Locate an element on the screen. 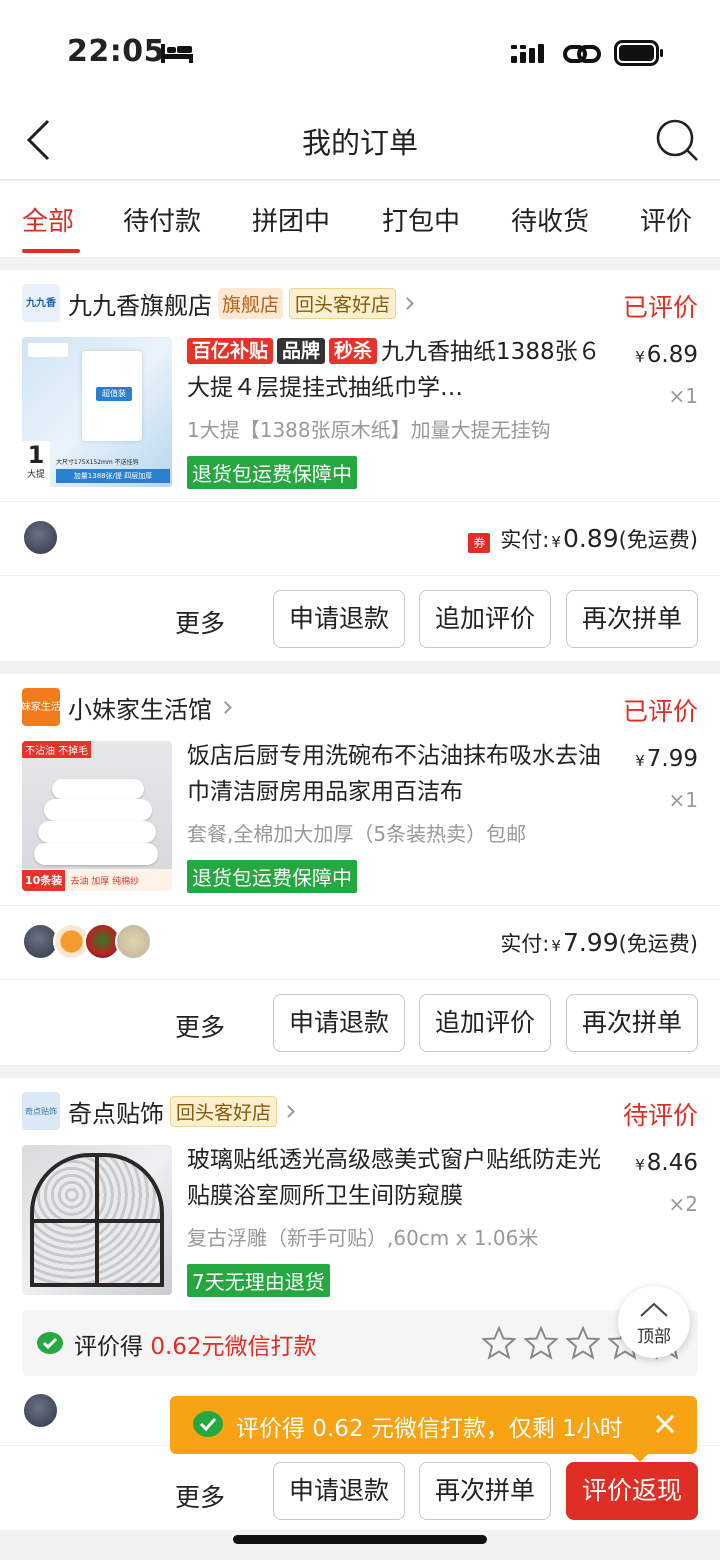 The height and width of the screenshot is (1560, 720). product-price: ¥8.46 is located at coordinates (666, 1163).